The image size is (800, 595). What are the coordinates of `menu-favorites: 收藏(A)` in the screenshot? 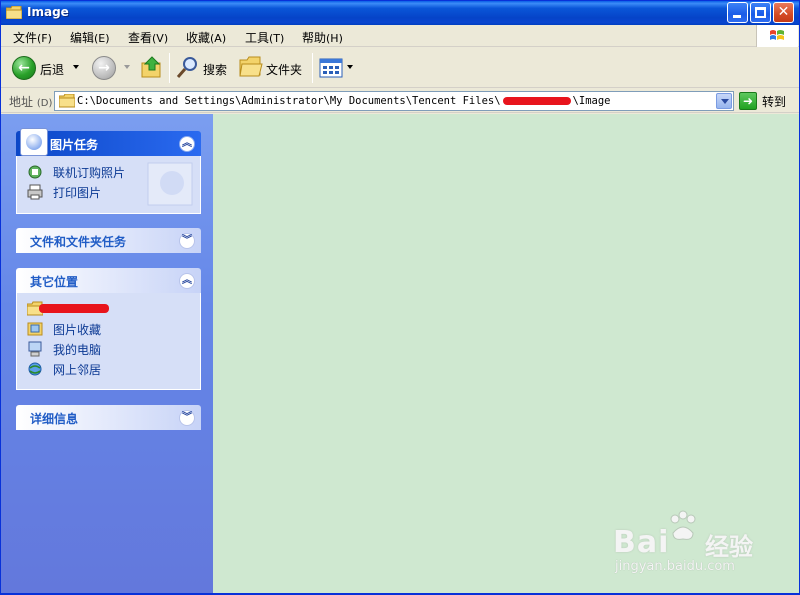 It's located at (206, 37).